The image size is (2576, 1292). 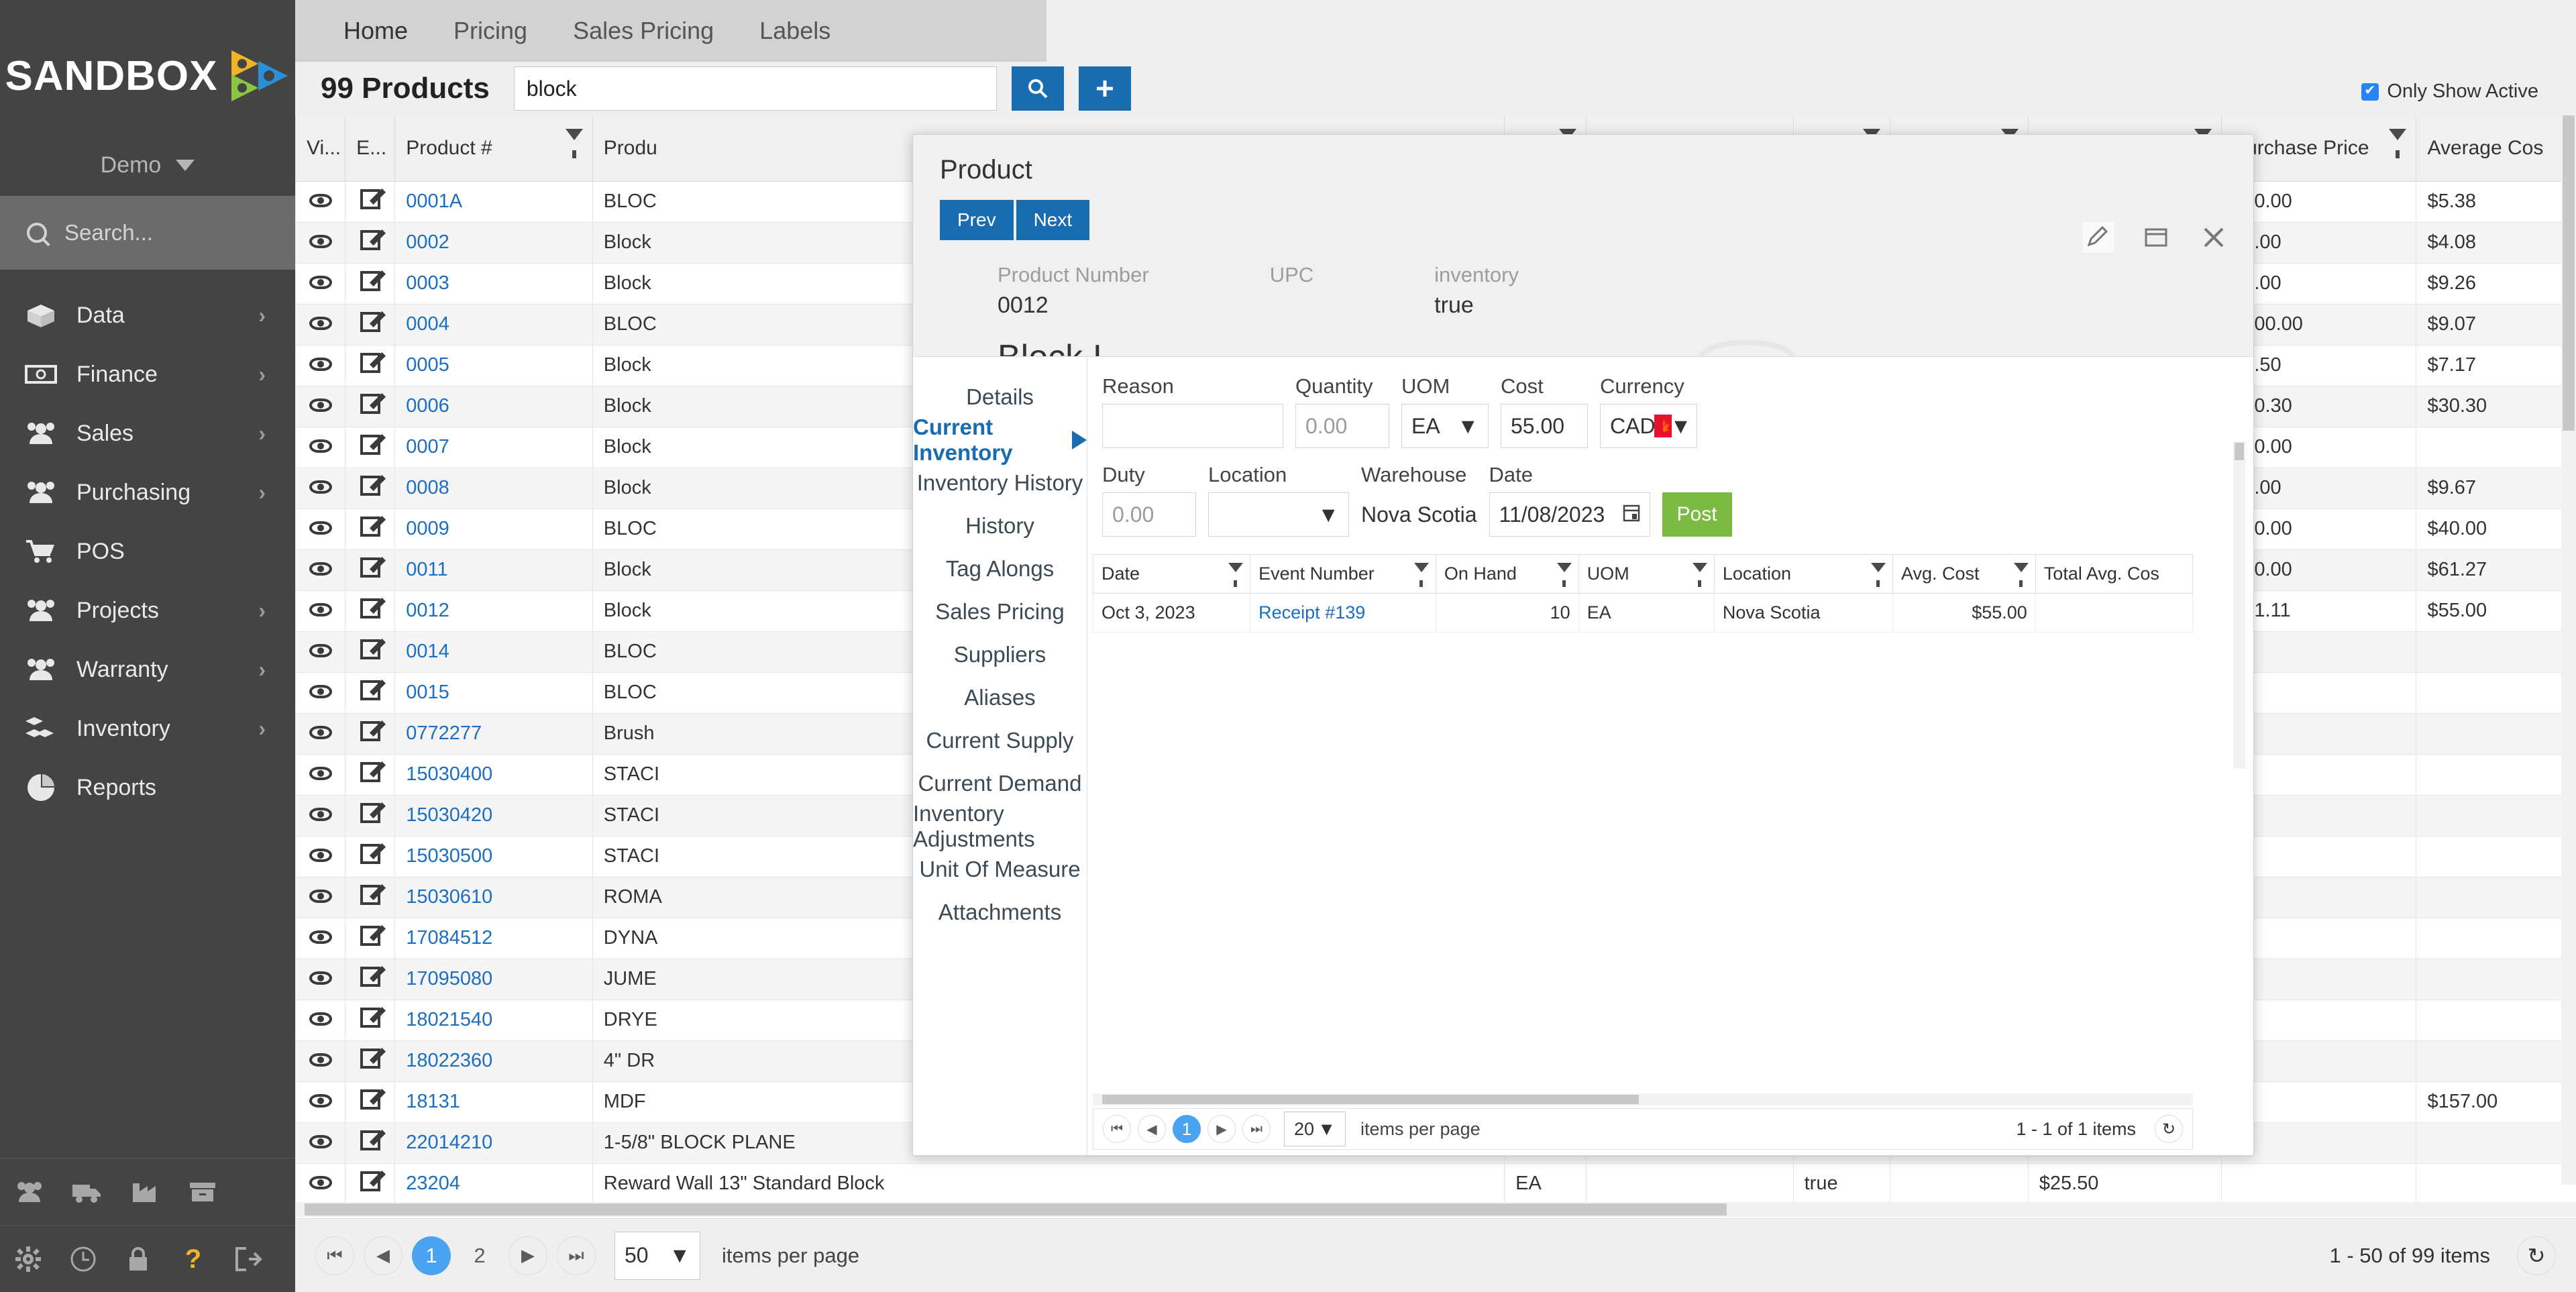 I want to click on modal-nav-current-supply: Current Supply, so click(x=1000, y=740).